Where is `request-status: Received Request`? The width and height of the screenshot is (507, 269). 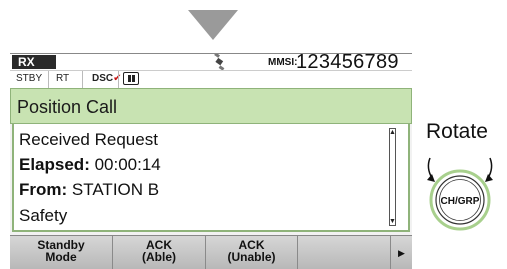
request-status: Received Request is located at coordinates (88, 139).